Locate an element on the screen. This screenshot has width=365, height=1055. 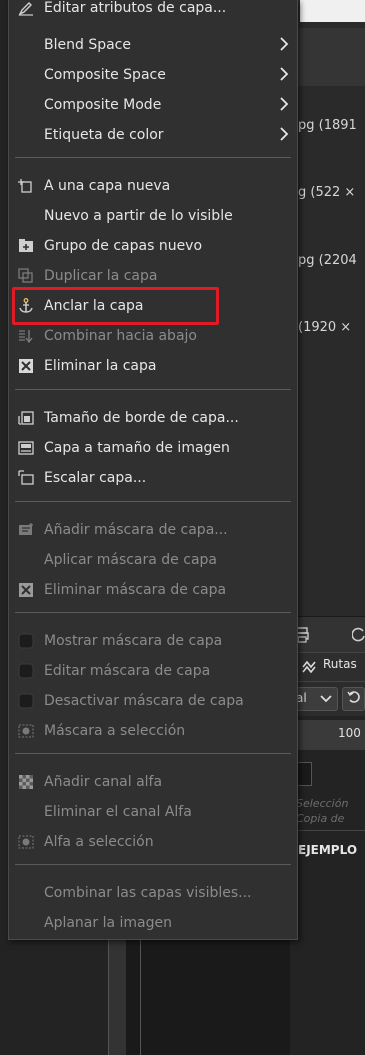
menu-item-flatten-image: Aplanar la imagen is located at coordinates (153, 923).